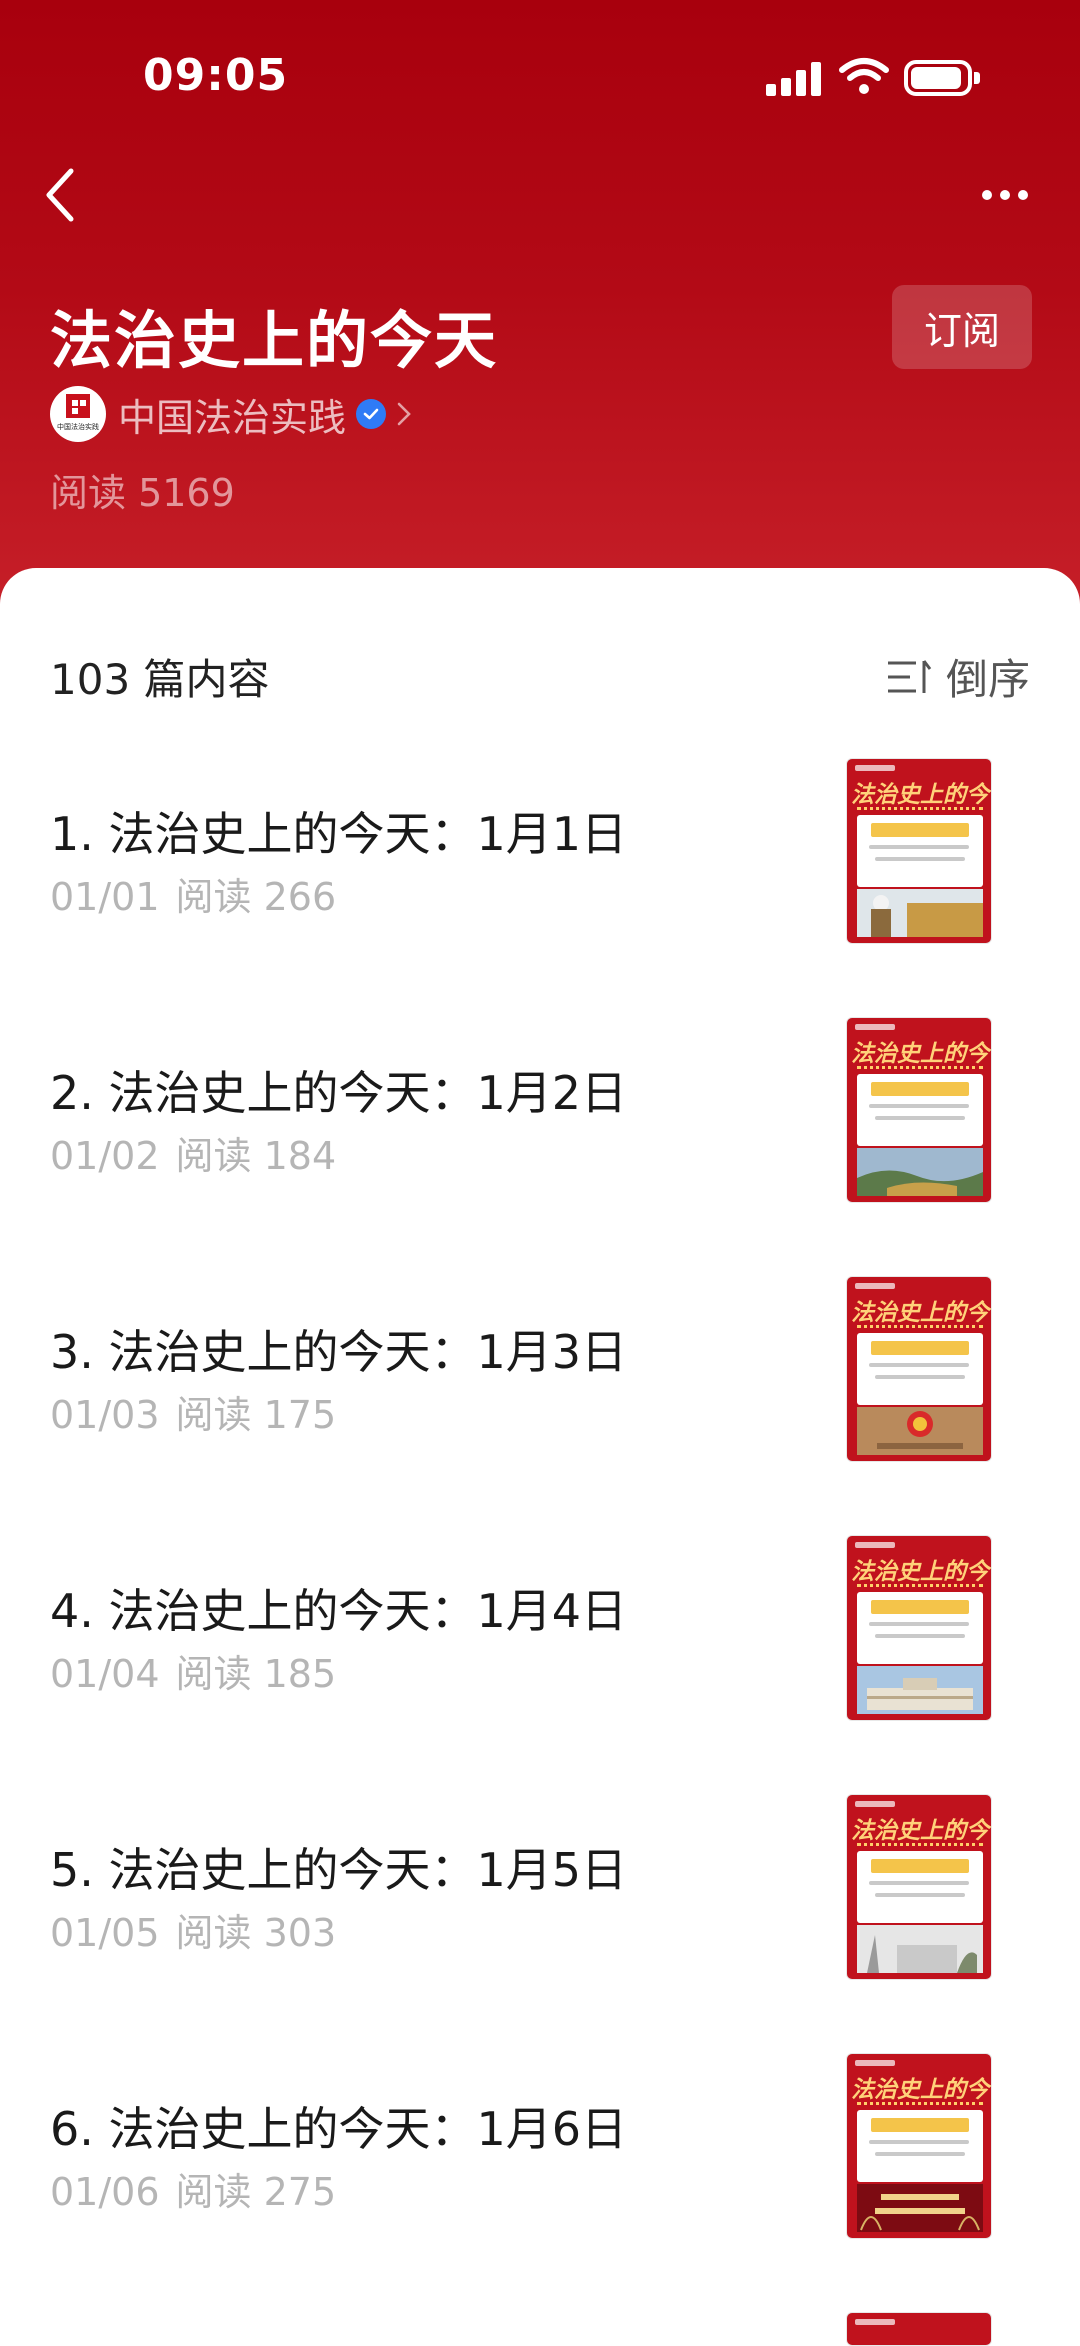 Image resolution: width=1080 pixels, height=2346 pixels. What do you see at coordinates (105, 2192) in the screenshot?
I see `article-date: 01/06` at bounding box center [105, 2192].